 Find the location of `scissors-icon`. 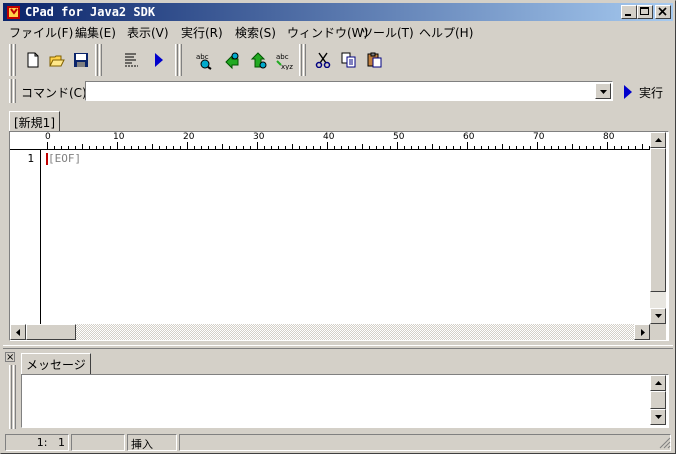

scissors-icon is located at coordinates (323, 60).